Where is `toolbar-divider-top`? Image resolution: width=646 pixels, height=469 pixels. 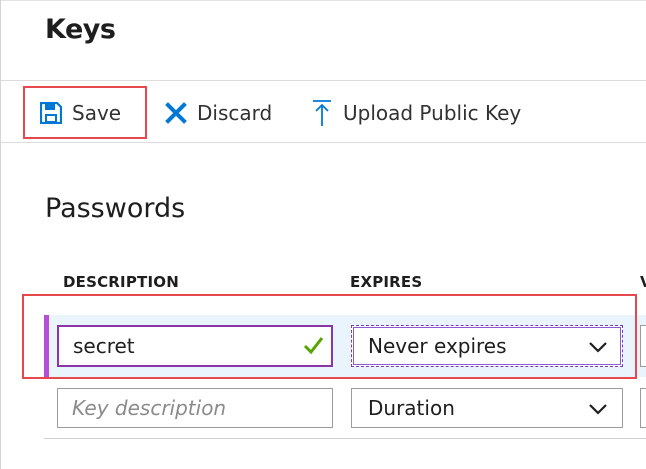
toolbar-divider-top is located at coordinates (323, 80).